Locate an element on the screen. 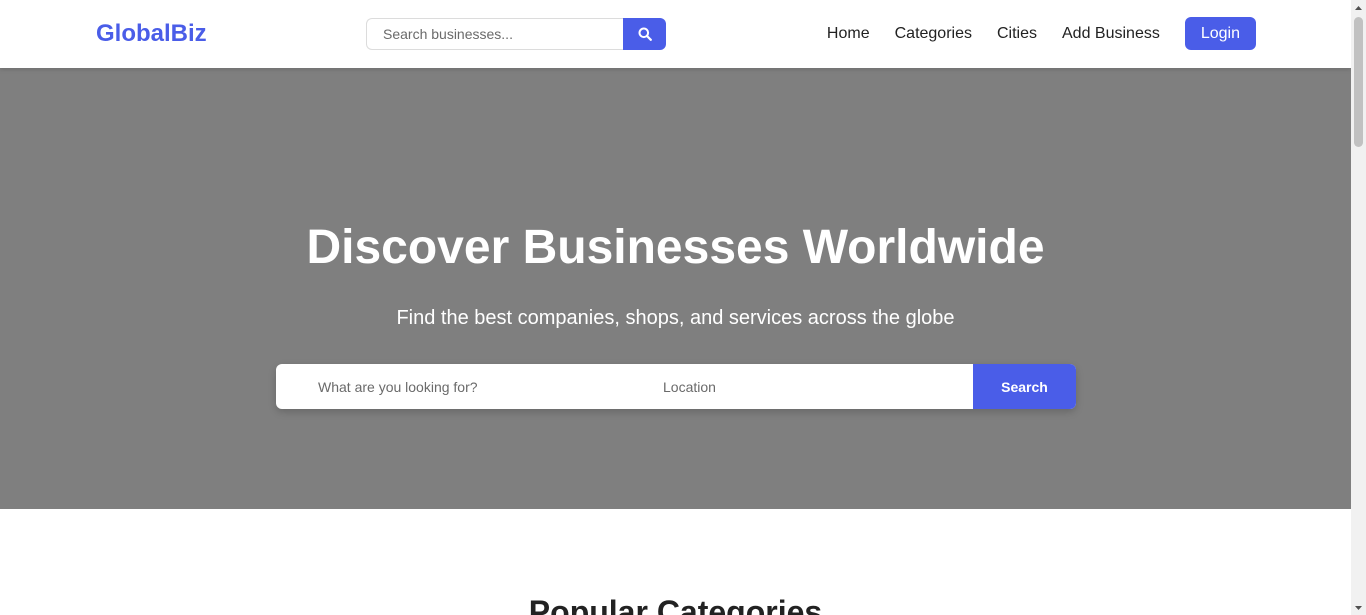 This screenshot has height=615, width=1366. location-input is located at coordinates (811, 386).